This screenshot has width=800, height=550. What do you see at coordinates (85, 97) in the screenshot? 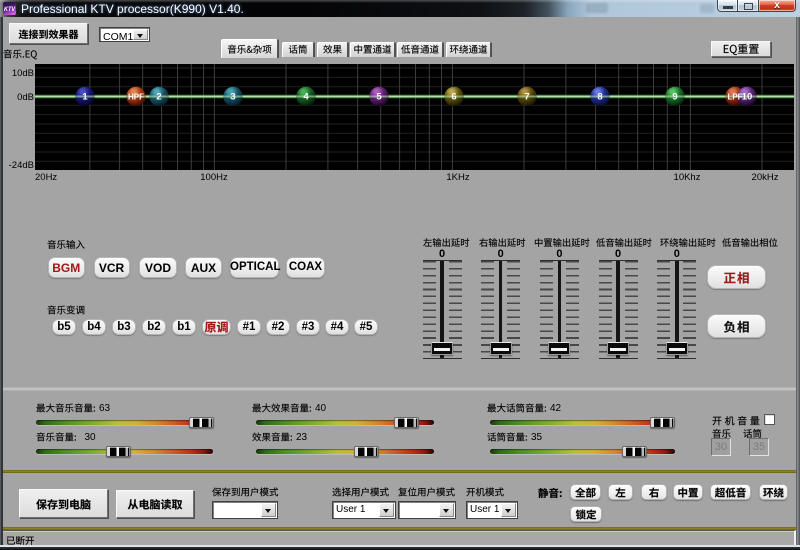
I see `svg-text: 1` at bounding box center [85, 97].